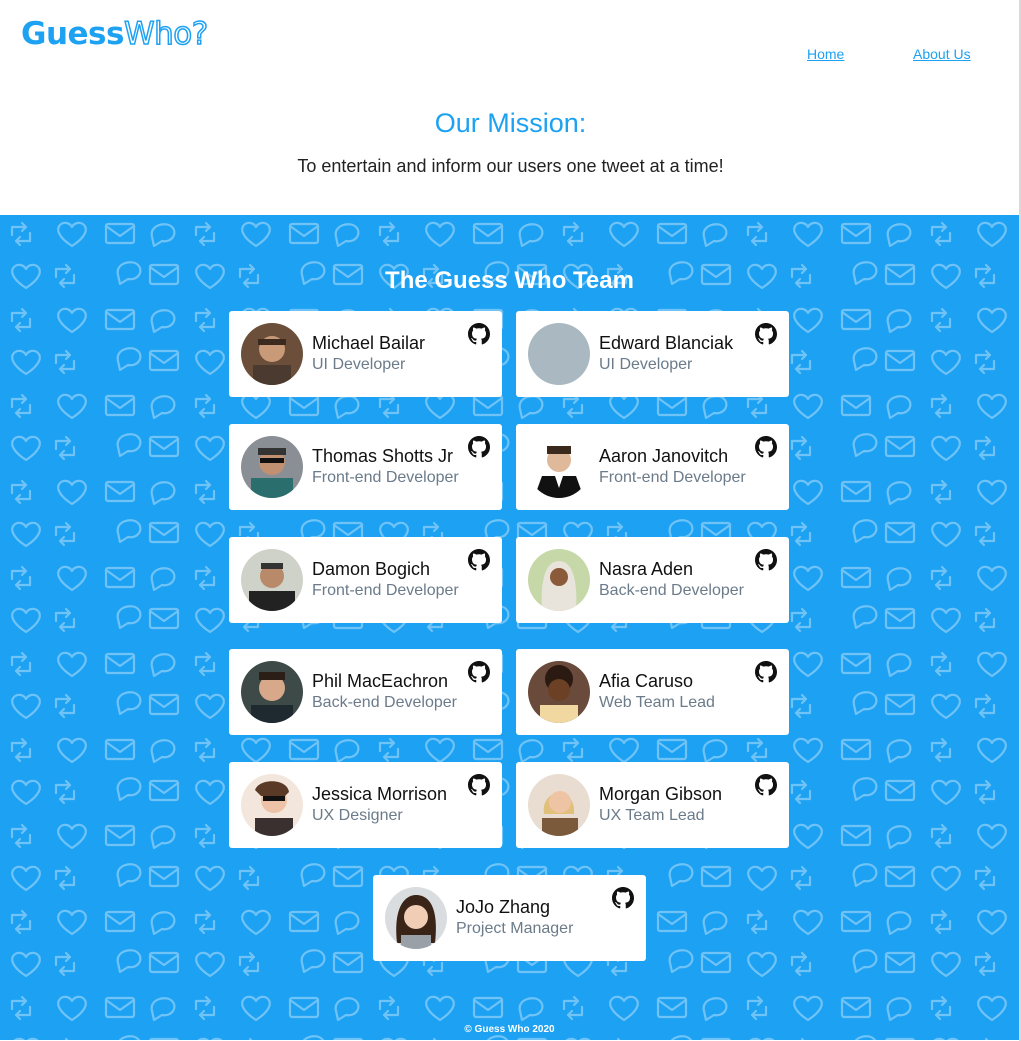 This screenshot has height=1041, width=1021. What do you see at coordinates (357, 815) in the screenshot?
I see `member-role: UX Designer` at bounding box center [357, 815].